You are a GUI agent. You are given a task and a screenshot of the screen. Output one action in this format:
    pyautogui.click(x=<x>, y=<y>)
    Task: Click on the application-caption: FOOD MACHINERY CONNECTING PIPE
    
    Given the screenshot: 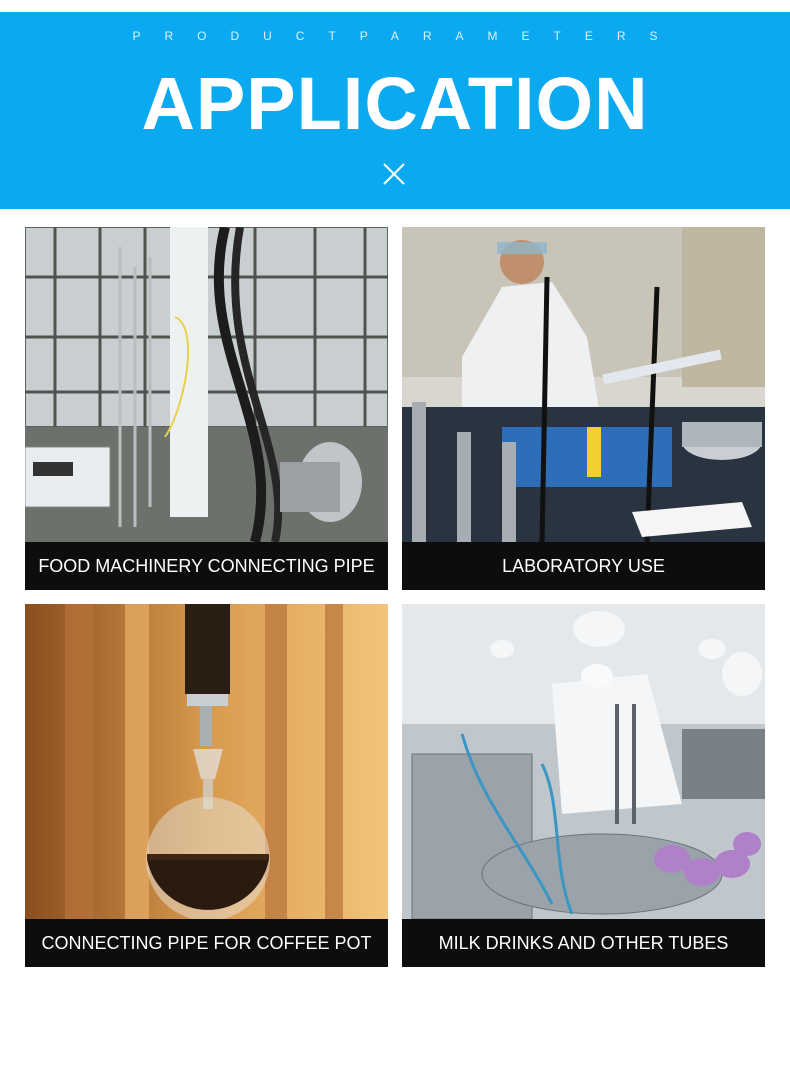 What is the action you would take?
    pyautogui.click(x=206, y=566)
    